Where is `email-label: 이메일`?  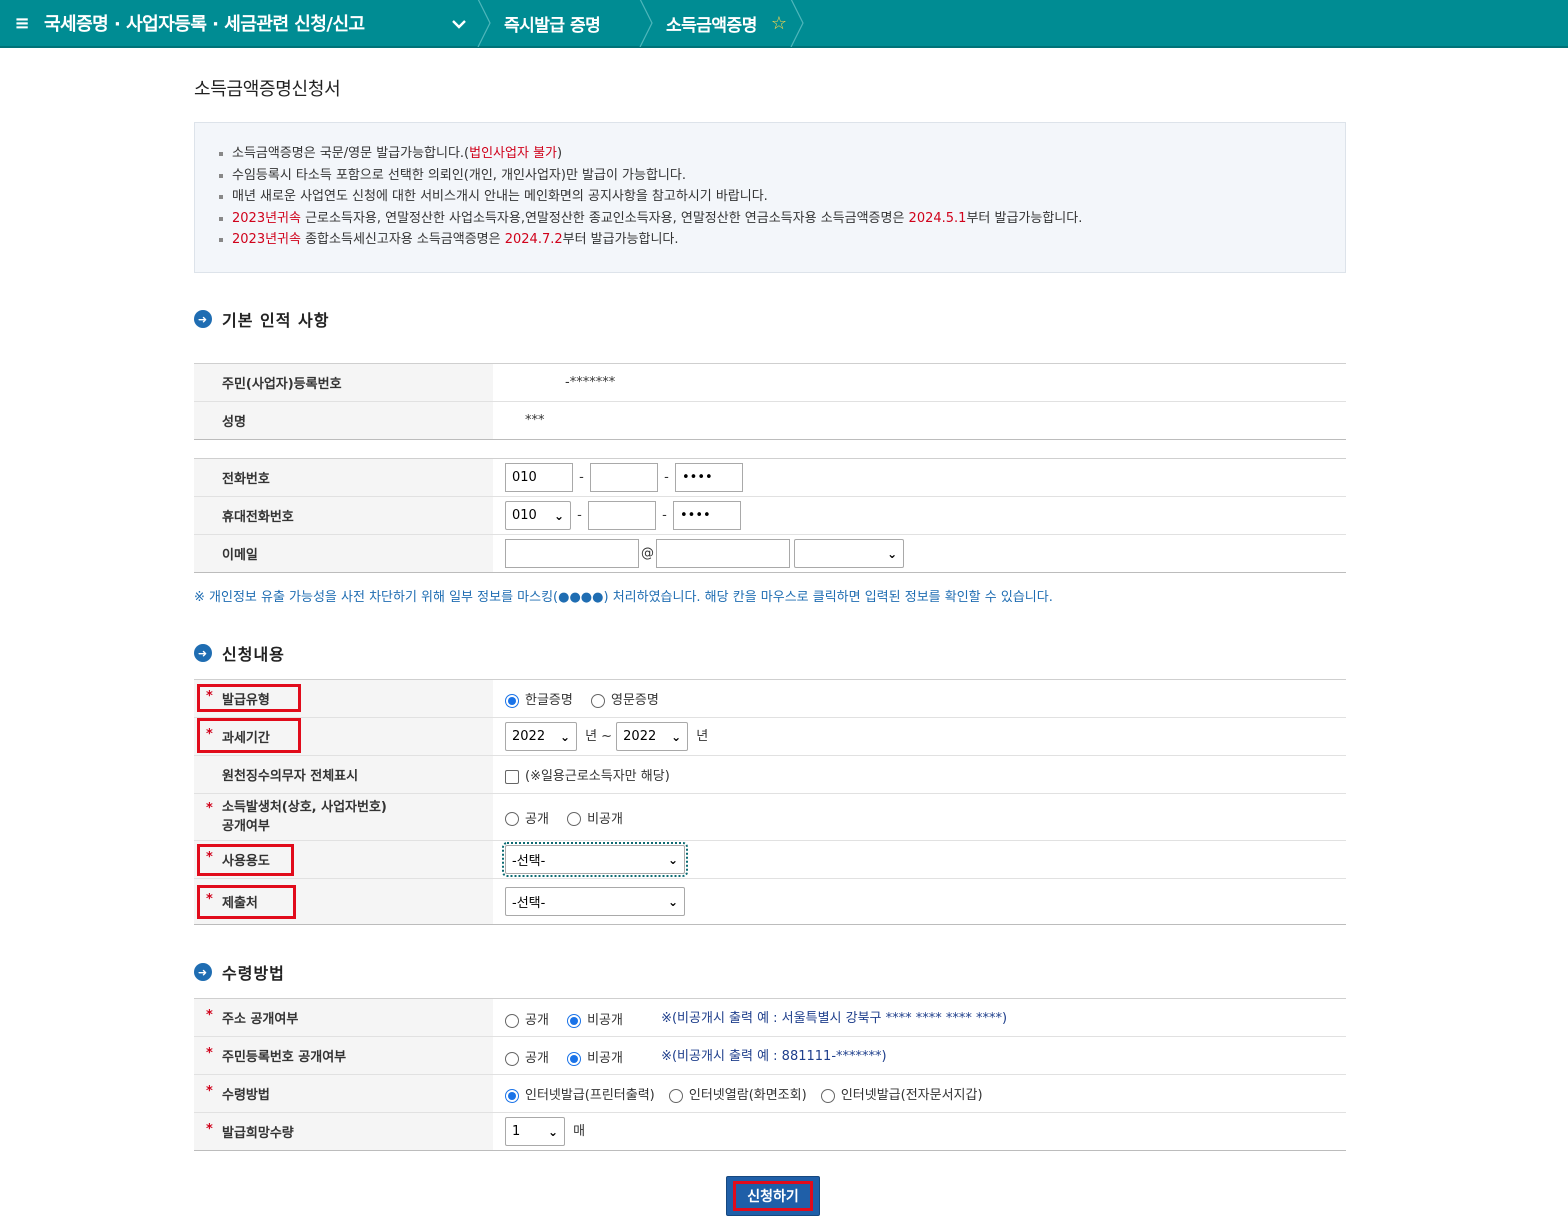 email-label: 이메일 is located at coordinates (343, 553).